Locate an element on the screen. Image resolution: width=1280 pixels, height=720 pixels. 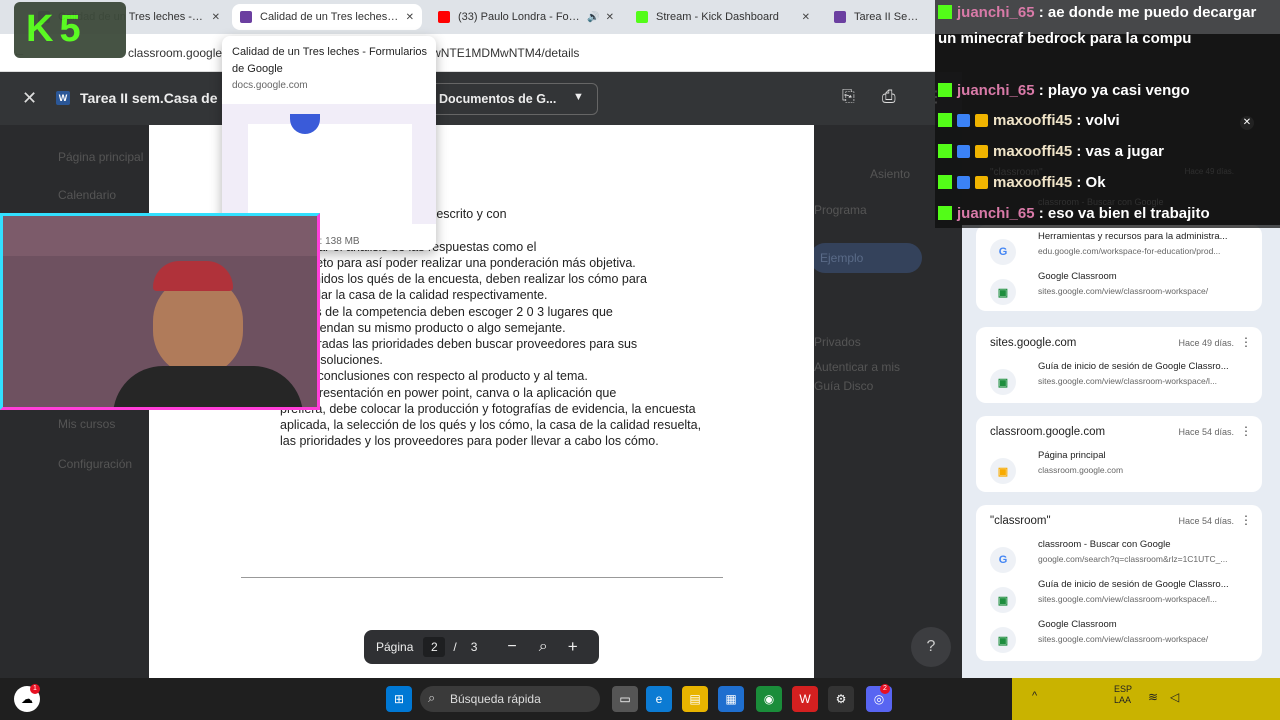
file-explorer-icon: ▤ is located at coordinates (695, 699).